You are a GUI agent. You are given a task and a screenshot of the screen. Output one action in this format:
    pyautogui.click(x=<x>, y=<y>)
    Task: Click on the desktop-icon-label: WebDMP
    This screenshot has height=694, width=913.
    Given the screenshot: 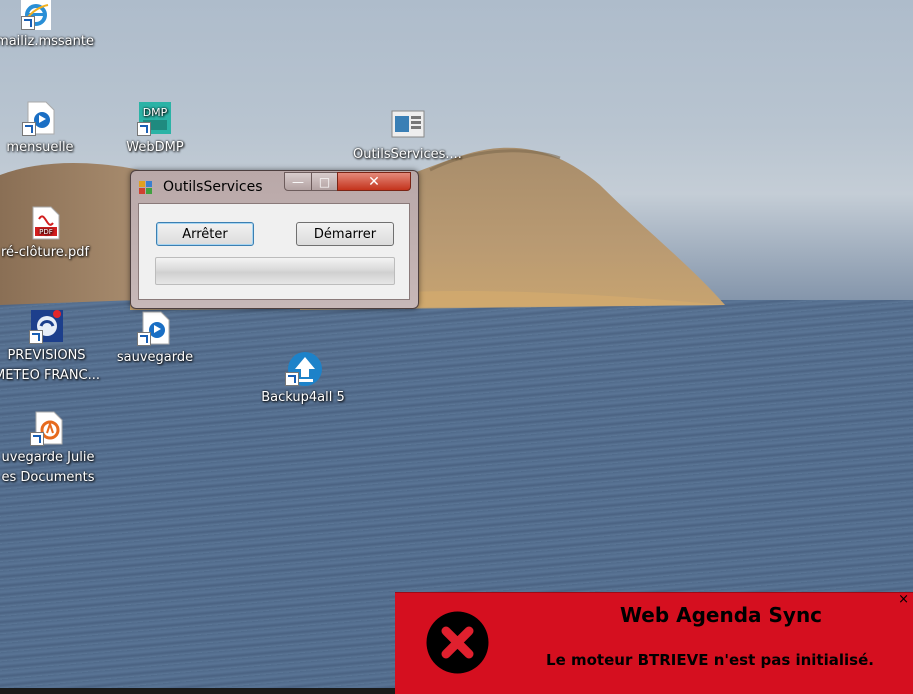 What is the action you would take?
    pyautogui.click(x=155, y=147)
    